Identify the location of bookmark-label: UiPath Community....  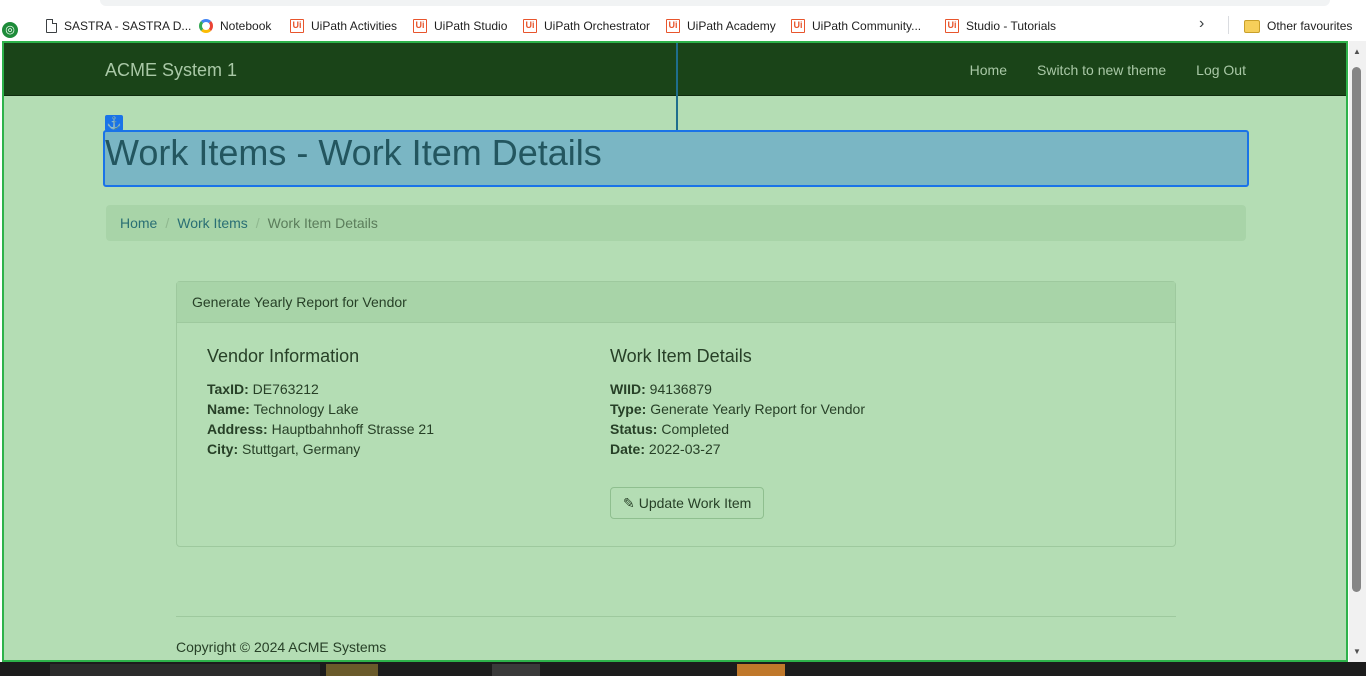
(867, 26).